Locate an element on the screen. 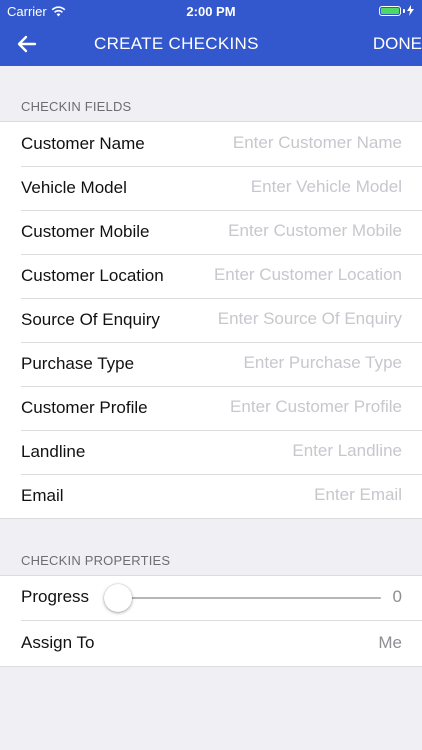 The width and height of the screenshot is (422, 750). field-row-landline: Landline is located at coordinates (211, 452).